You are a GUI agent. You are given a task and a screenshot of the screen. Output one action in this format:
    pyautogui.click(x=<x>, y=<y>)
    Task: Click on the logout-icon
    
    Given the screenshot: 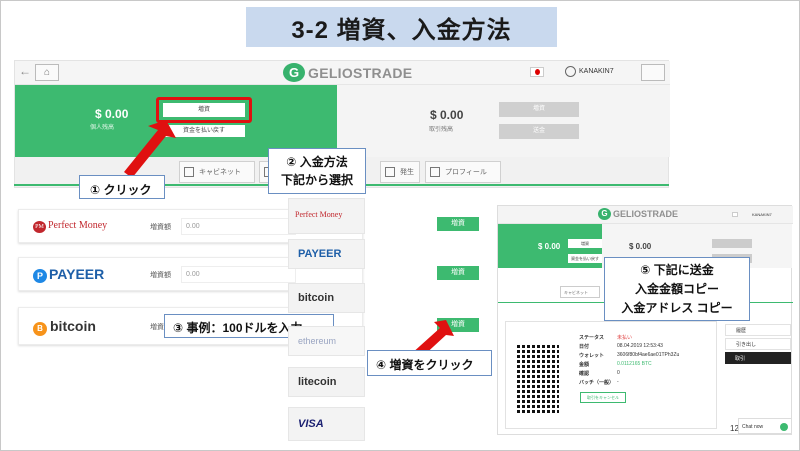 What is the action you would take?
    pyautogui.click(x=653, y=72)
    